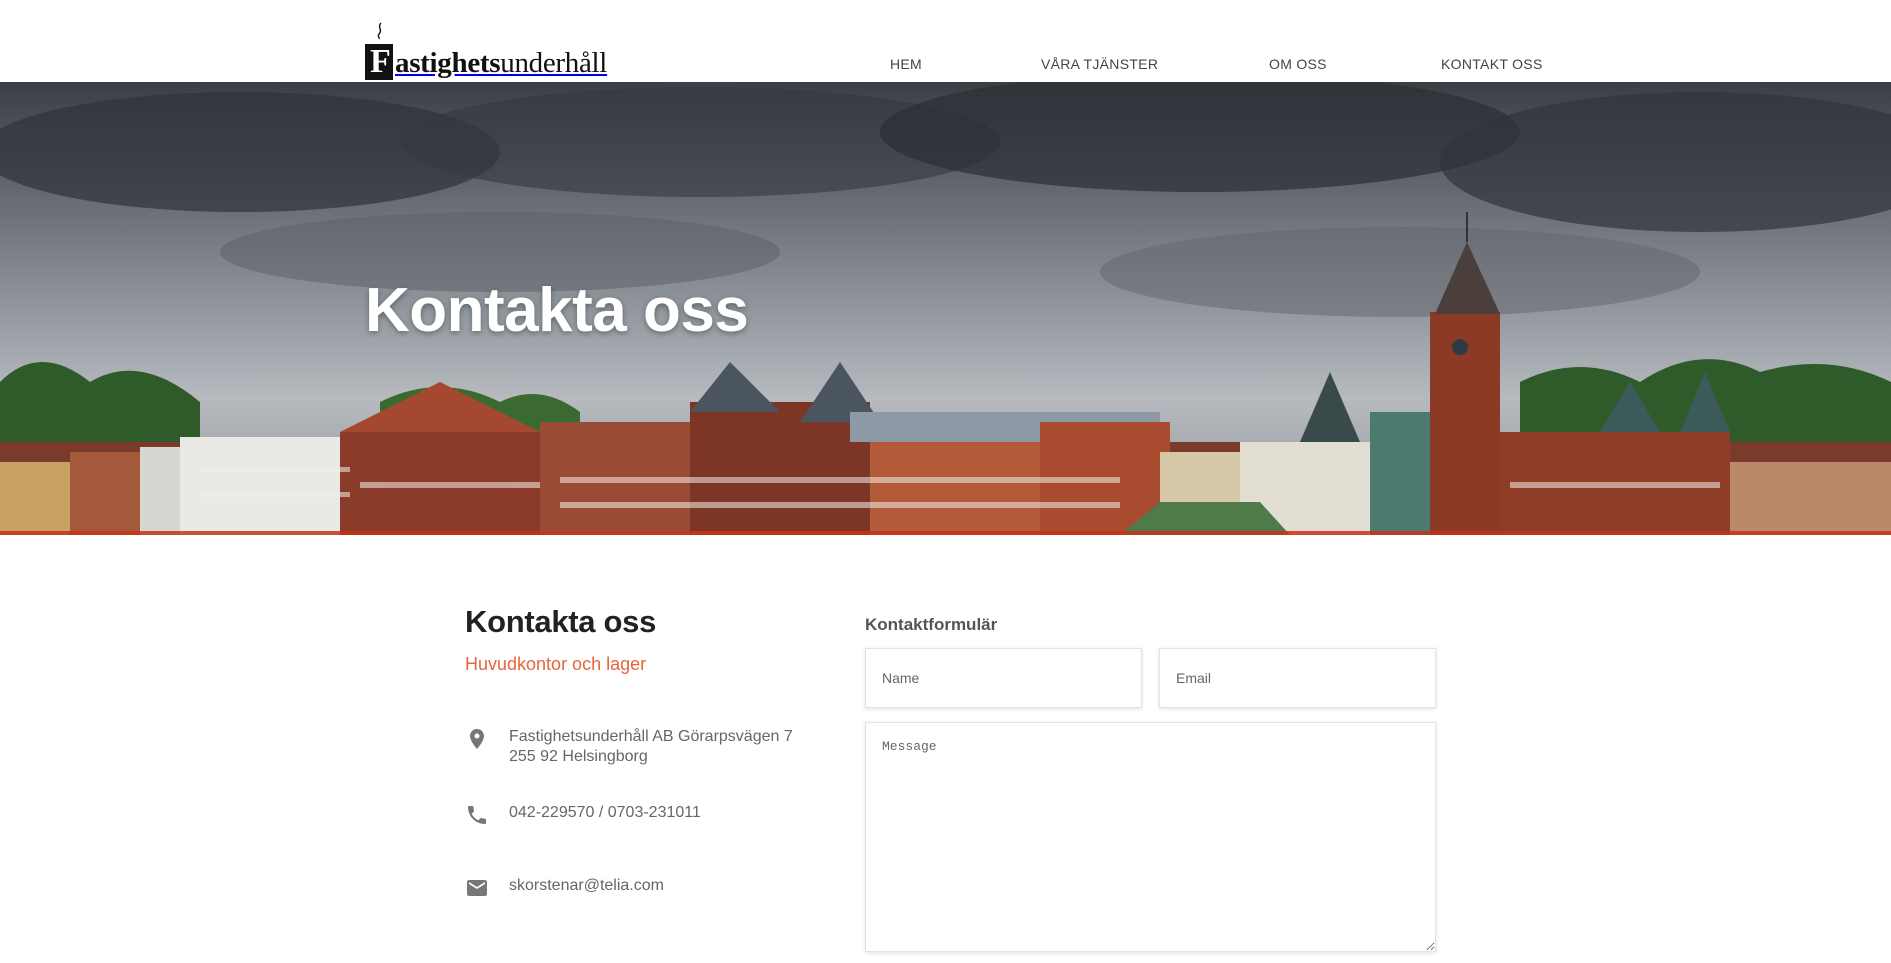 This screenshot has width=1891, height=963. I want to click on hero-accent-line, so click(945, 533).